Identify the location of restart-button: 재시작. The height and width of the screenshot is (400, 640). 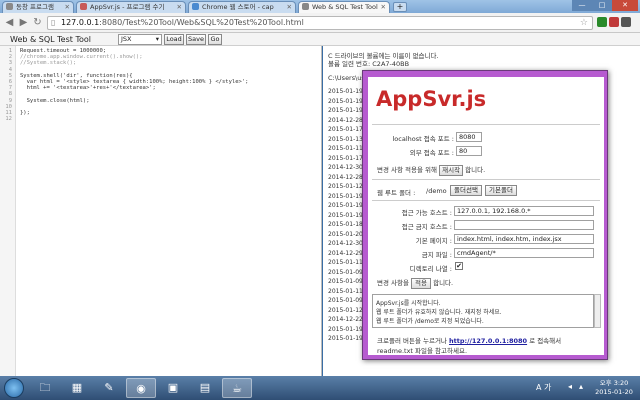
(451, 170).